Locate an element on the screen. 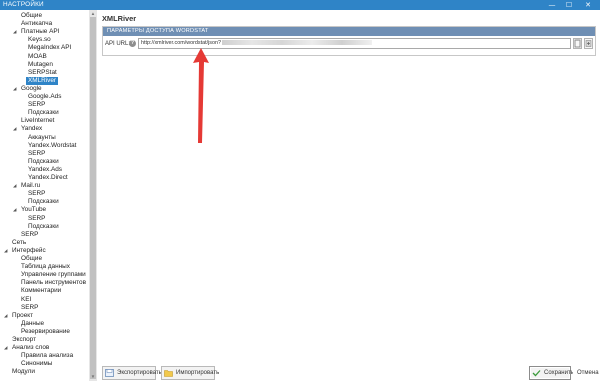 The width and height of the screenshot is (600, 381). tree-item-kei: KEI is located at coordinates (26, 300).